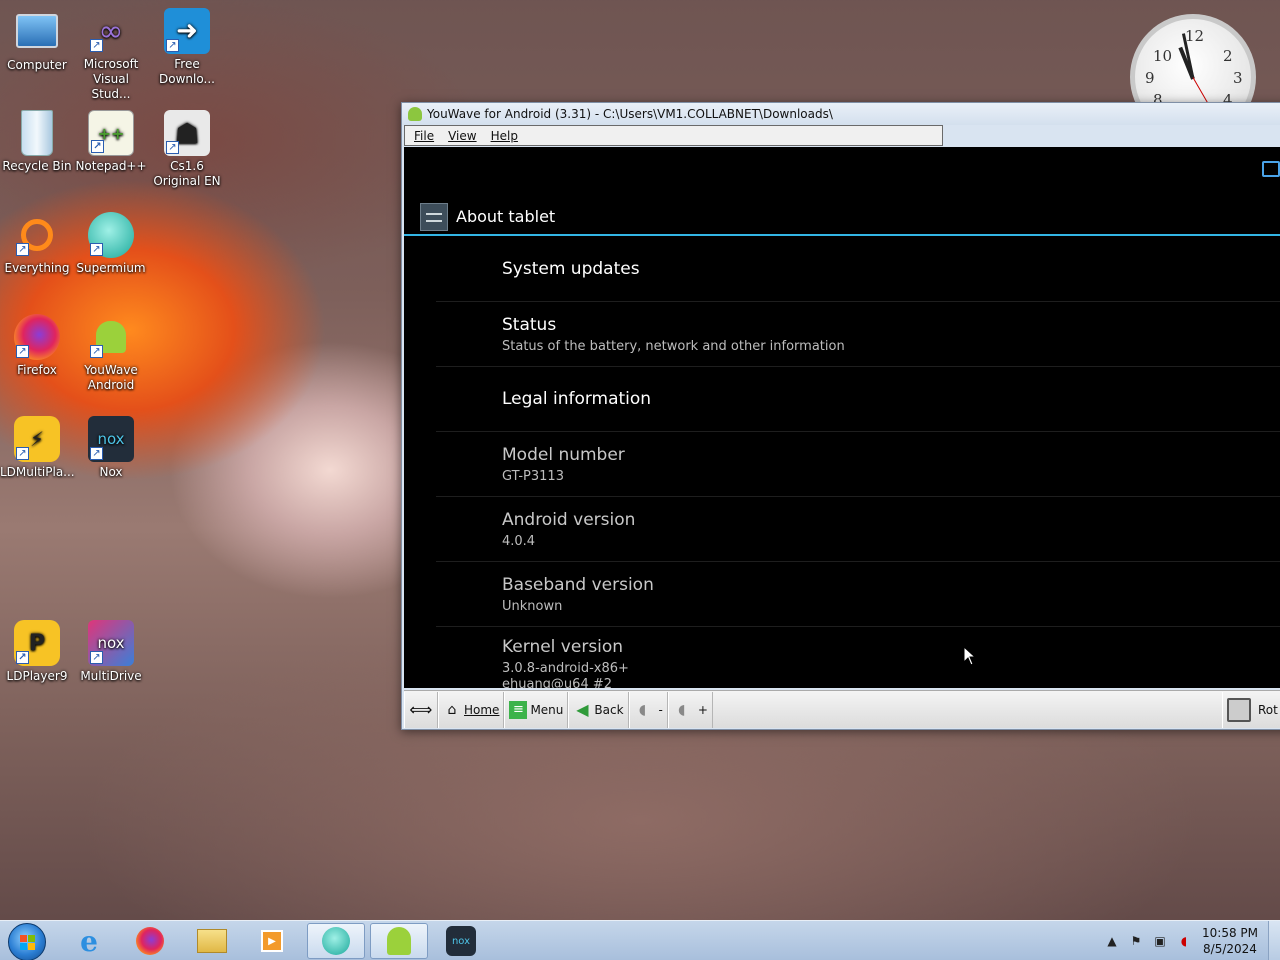  I want to click on pref-title: Baseband version, so click(578, 584).